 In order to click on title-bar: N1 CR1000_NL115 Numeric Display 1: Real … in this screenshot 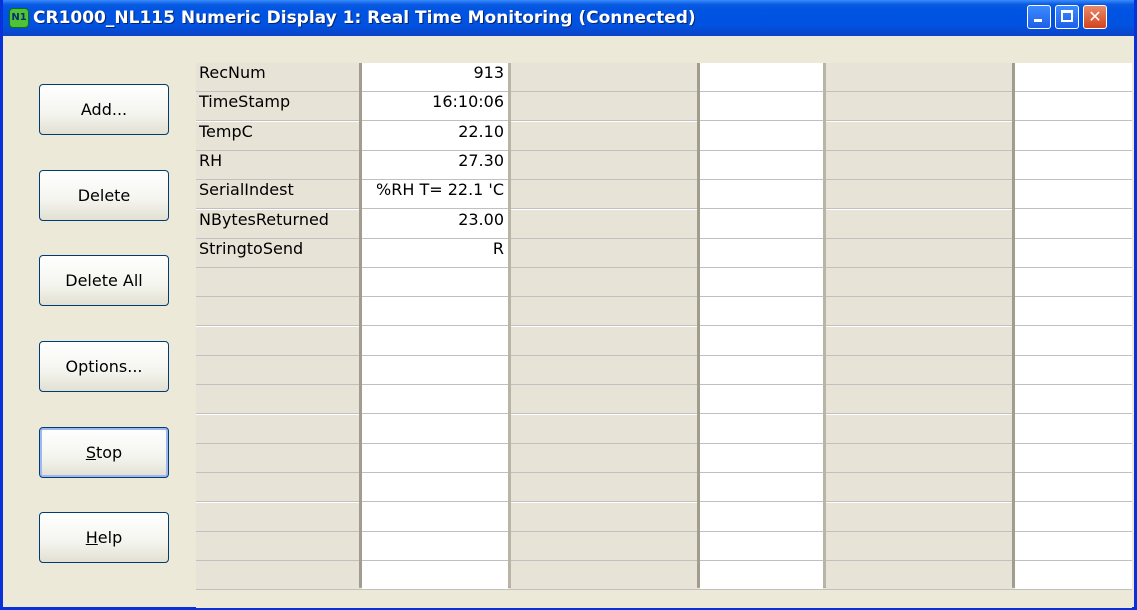, I will do `click(568, 18)`.